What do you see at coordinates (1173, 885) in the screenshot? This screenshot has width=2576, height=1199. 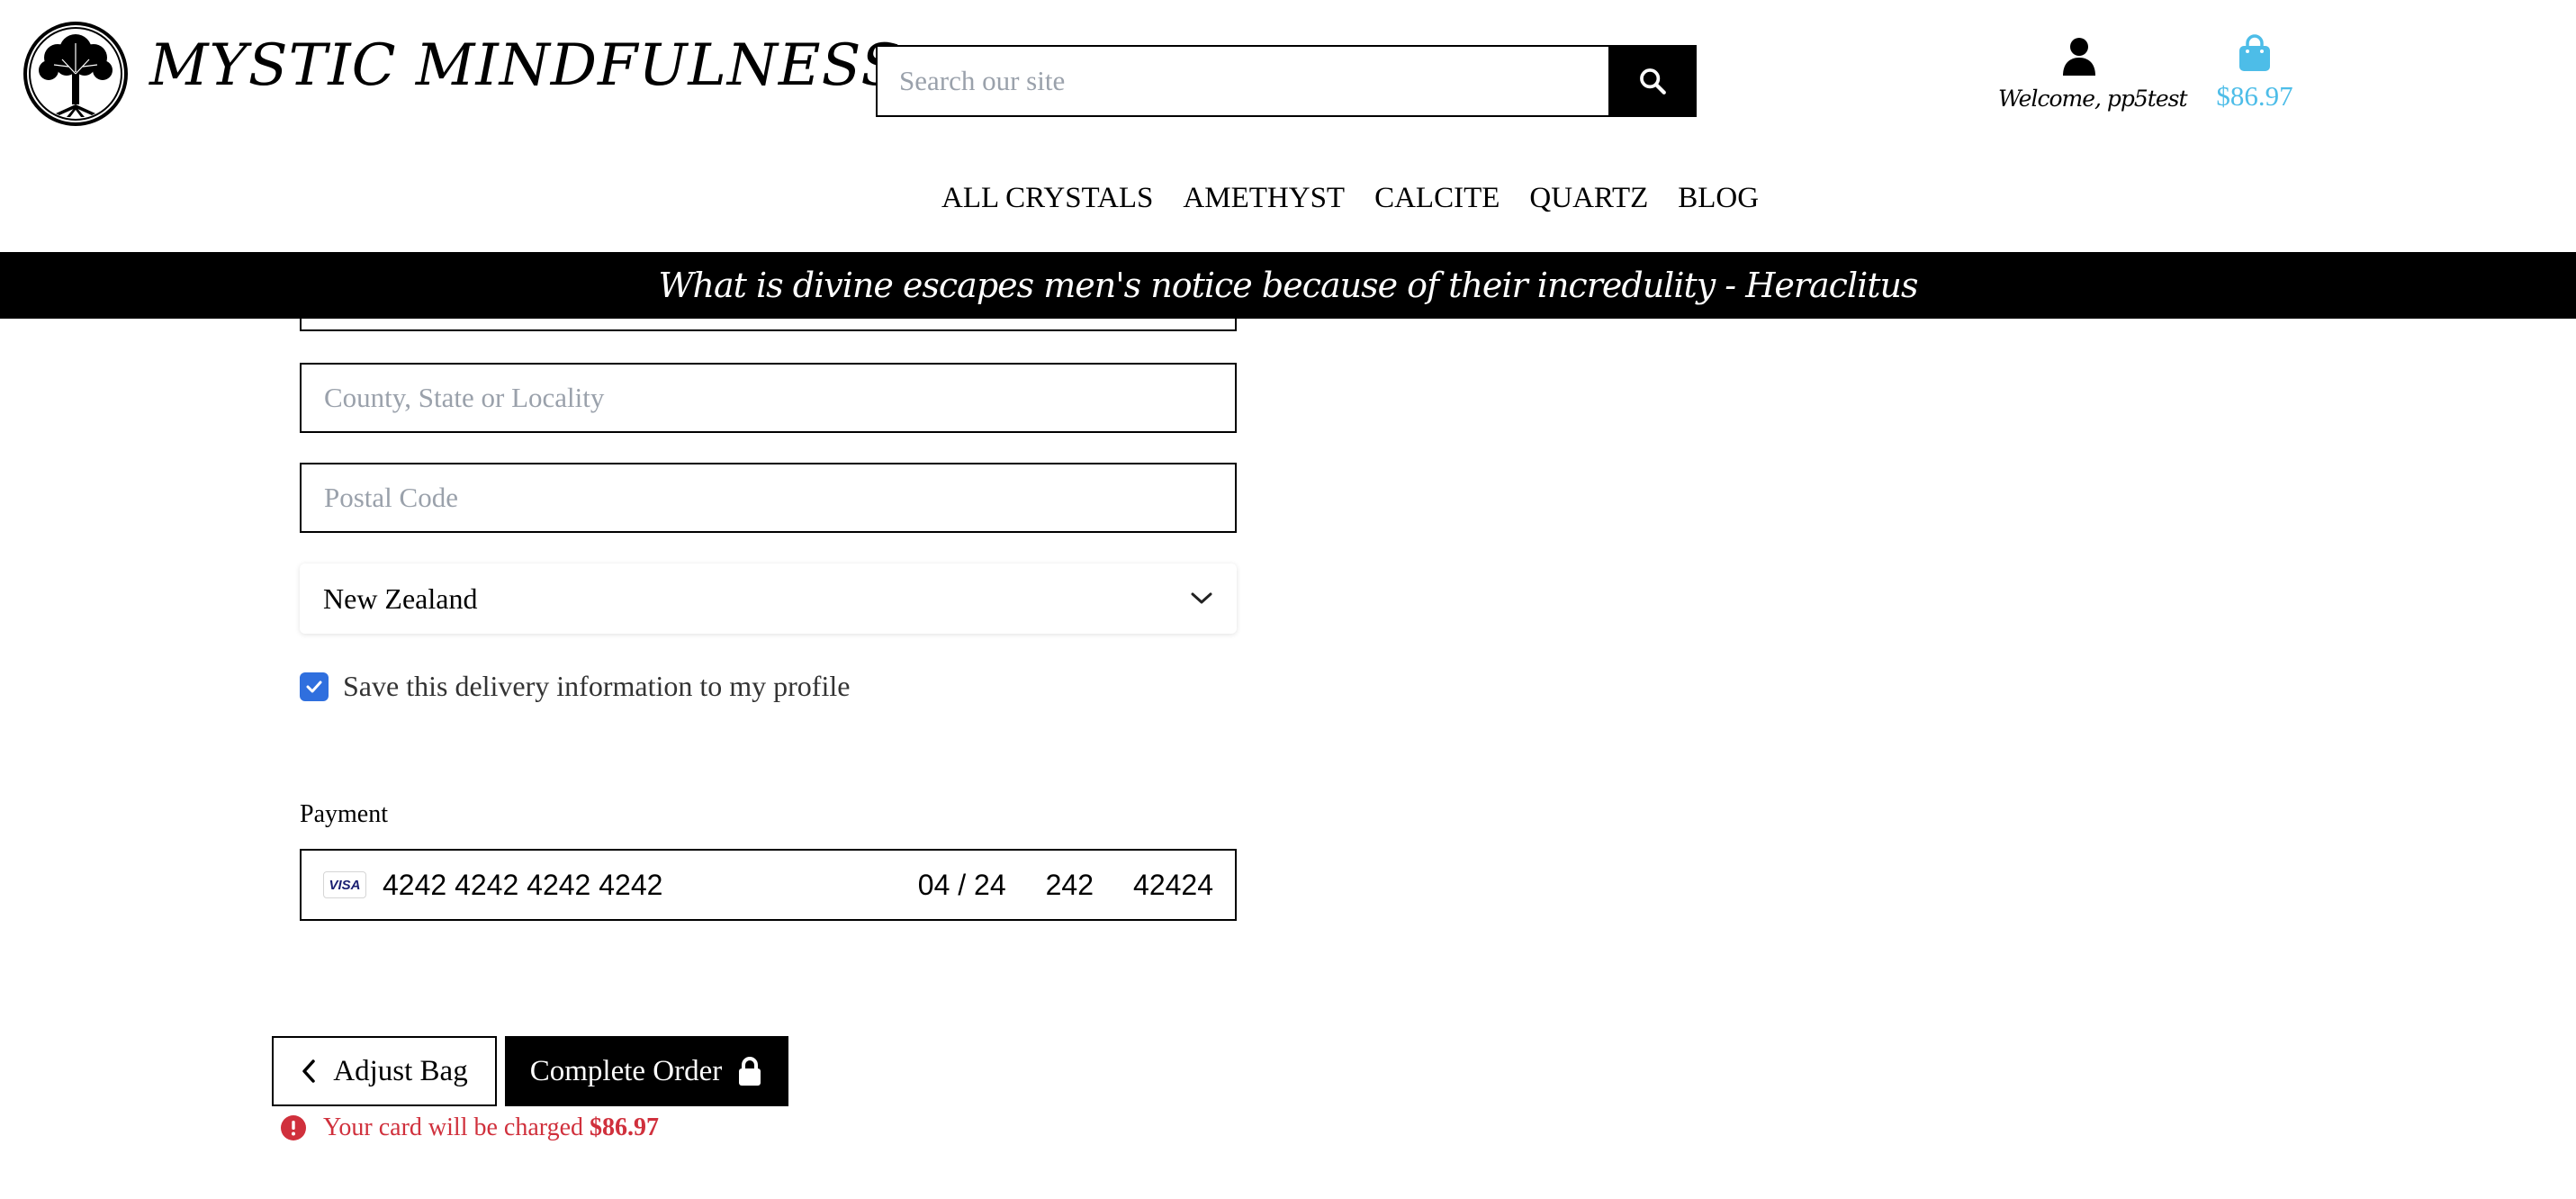 I see `card-postal: 42424` at bounding box center [1173, 885].